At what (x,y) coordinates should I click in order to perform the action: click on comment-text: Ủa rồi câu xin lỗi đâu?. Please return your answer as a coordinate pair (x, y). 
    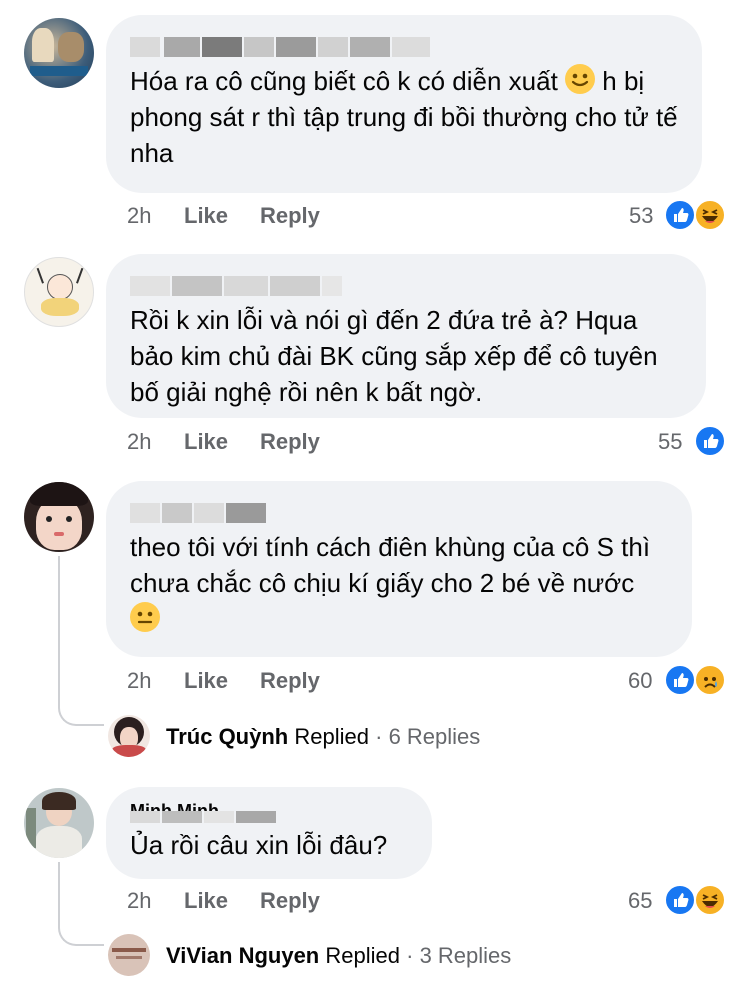
    Looking at the image, I should click on (259, 845).